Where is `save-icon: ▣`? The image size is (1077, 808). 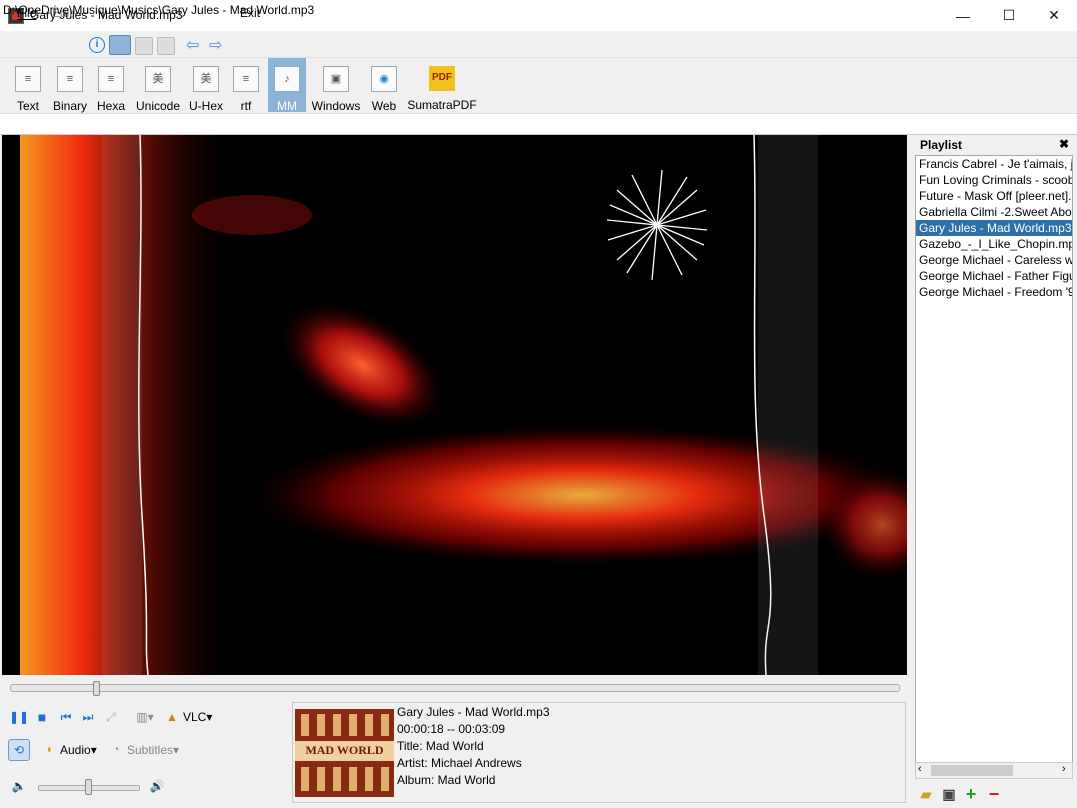
save-icon: ▣ is located at coordinates (949, 794).